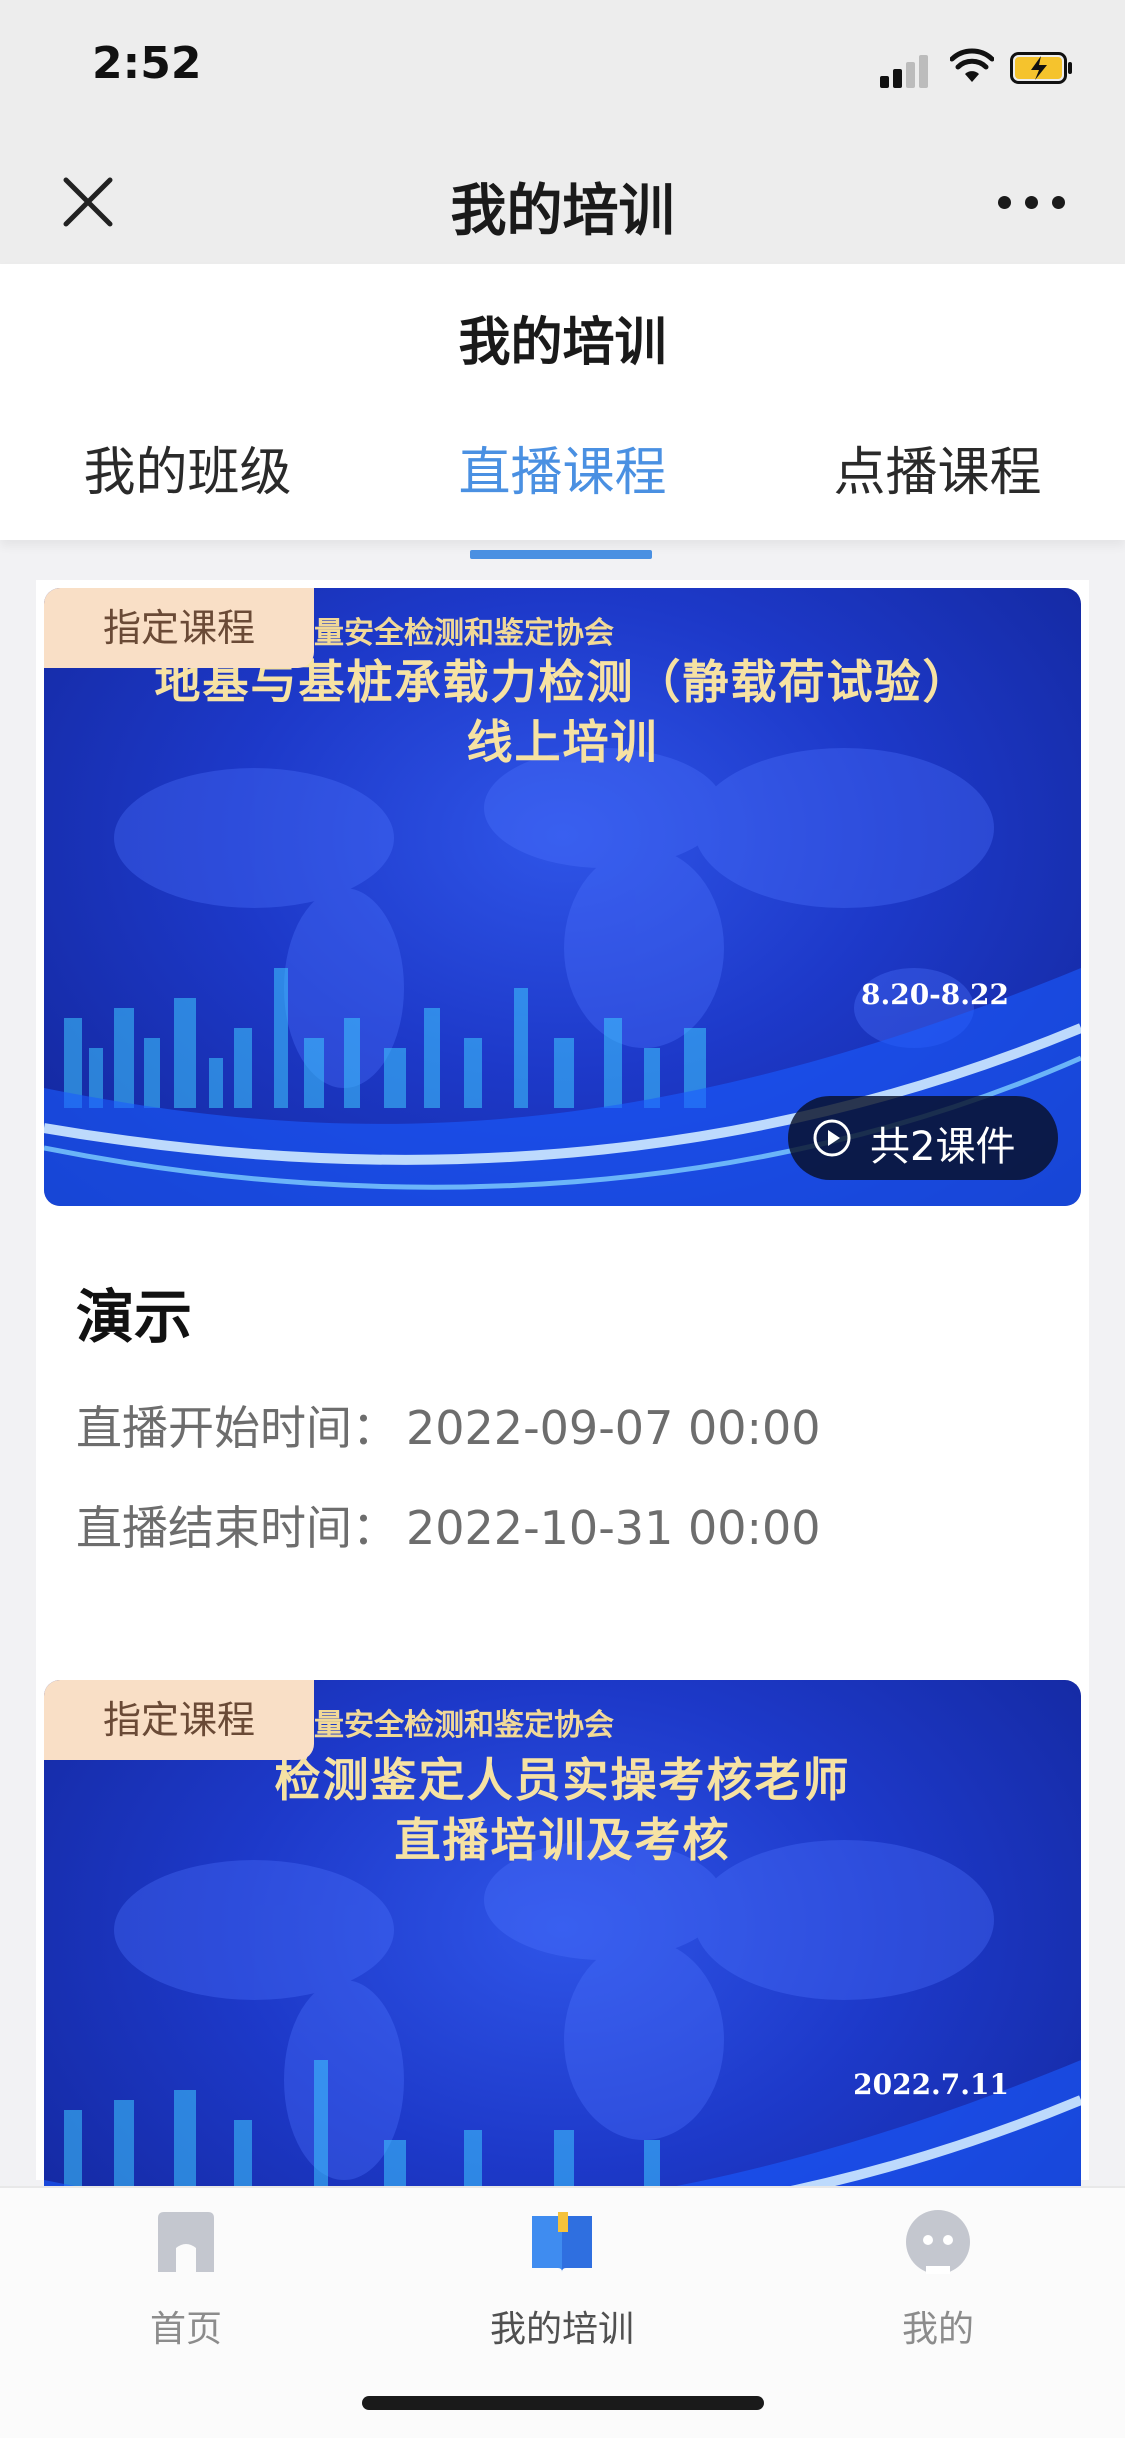 Image resolution: width=1125 pixels, height=2438 pixels. What do you see at coordinates (562, 1840) in the screenshot?
I see `banner-subheadline: 直播培训及考核` at bounding box center [562, 1840].